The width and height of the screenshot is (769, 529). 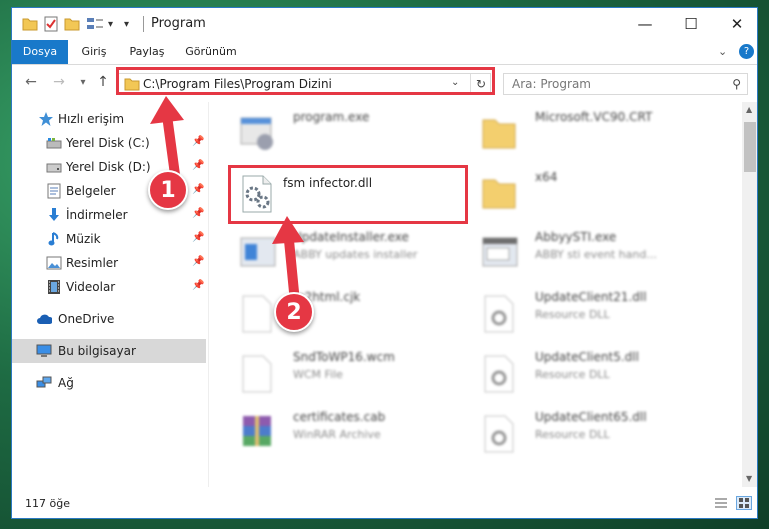 I want to click on arrow-2-head, so click(x=288, y=230).